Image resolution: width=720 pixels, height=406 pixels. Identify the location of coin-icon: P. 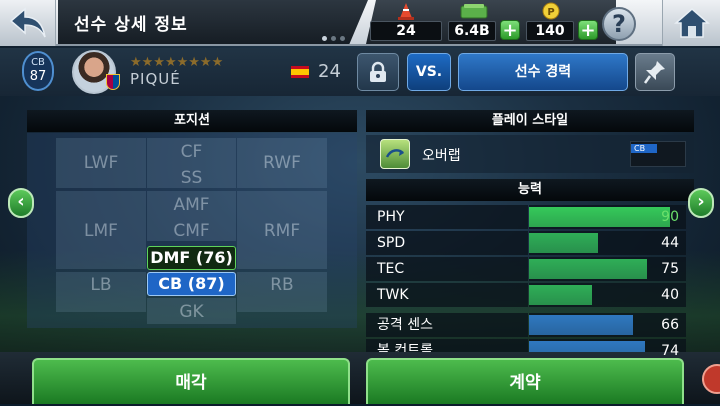
(551, 11).